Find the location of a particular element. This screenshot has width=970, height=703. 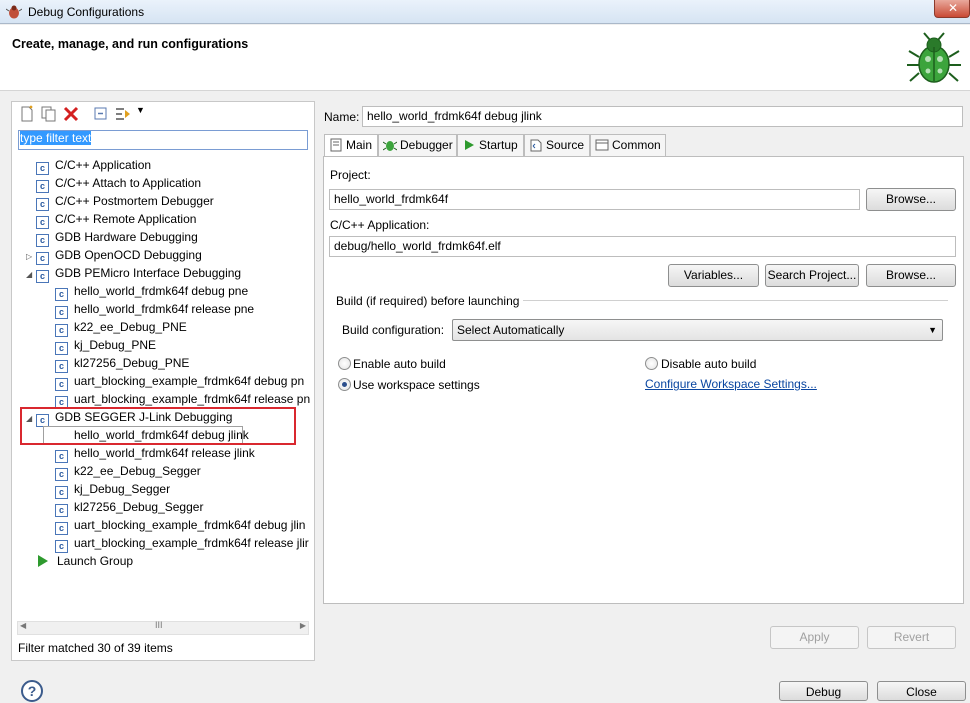

tree-item-label: C/C++ Application is located at coordinates (103, 165).